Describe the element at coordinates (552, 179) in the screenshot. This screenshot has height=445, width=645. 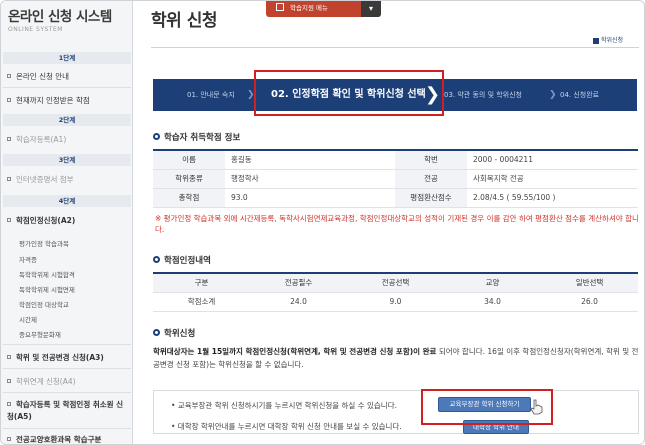
I see `value-major: 사회복지학 전공` at that location.